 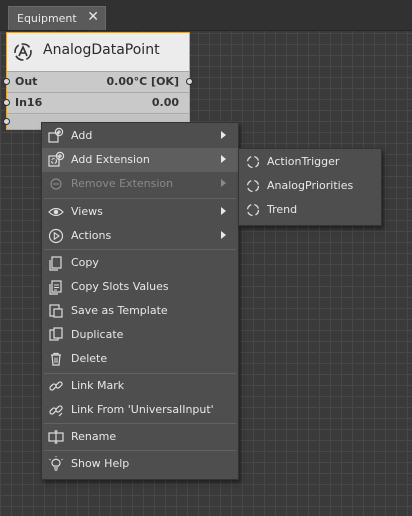 I want to click on tab-equipment: Equipment ✕, so click(x=57, y=18).